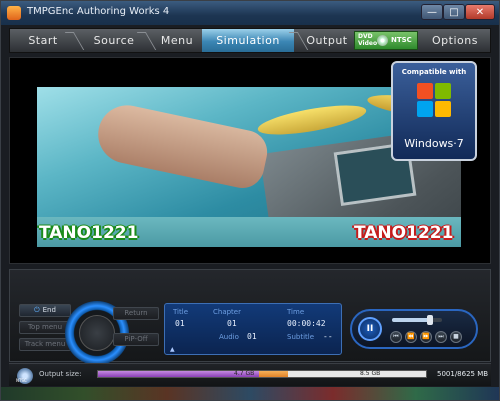  I want to click on tab-output: Output, so click(327, 40).